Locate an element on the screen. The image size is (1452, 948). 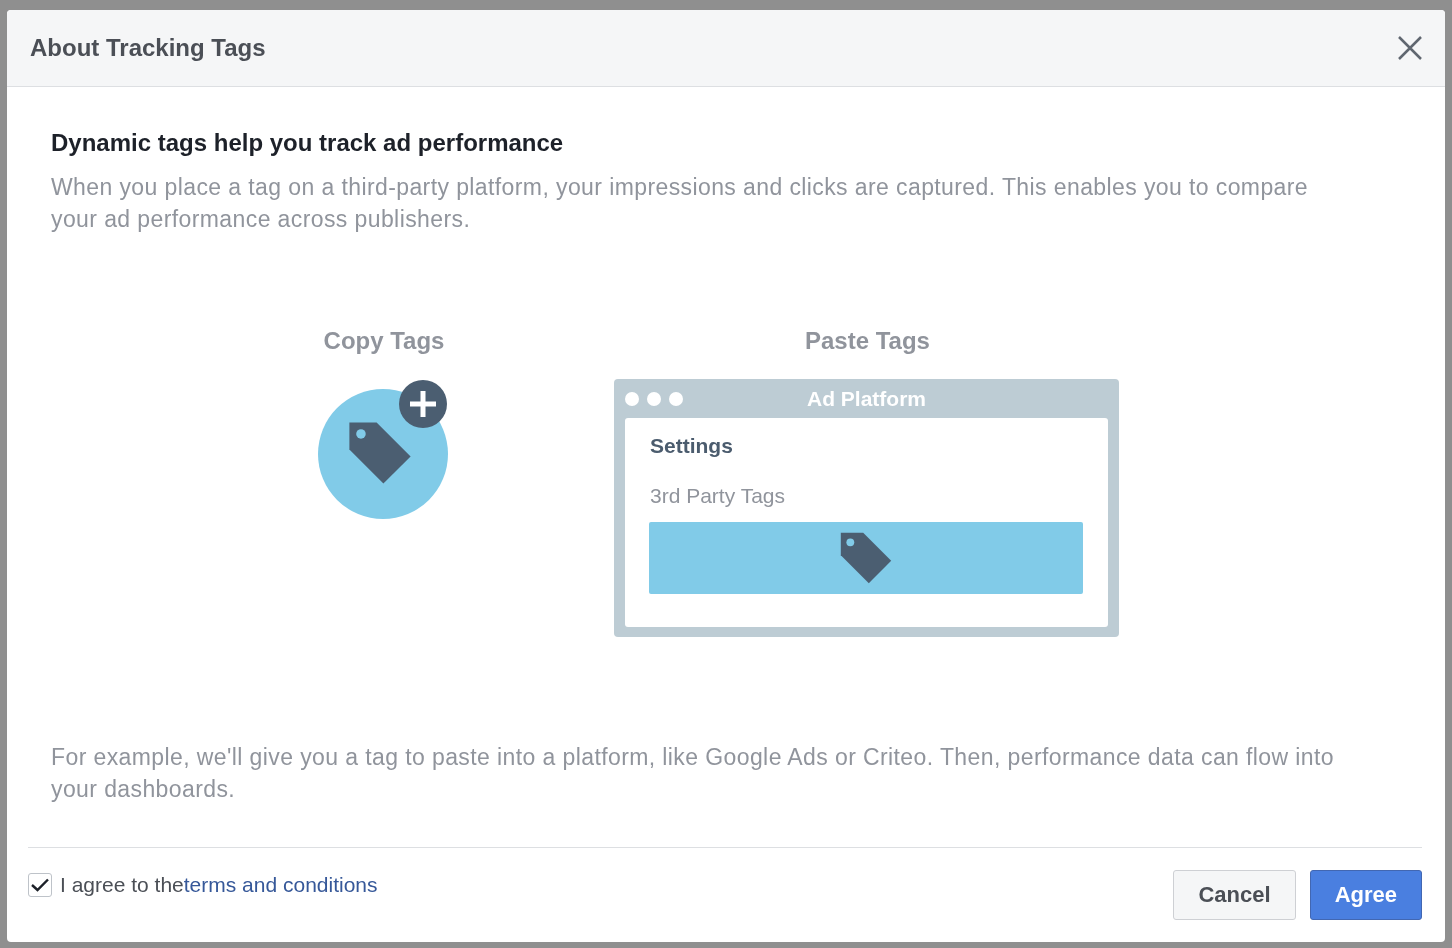
agree-checkbox is located at coordinates (40, 885).